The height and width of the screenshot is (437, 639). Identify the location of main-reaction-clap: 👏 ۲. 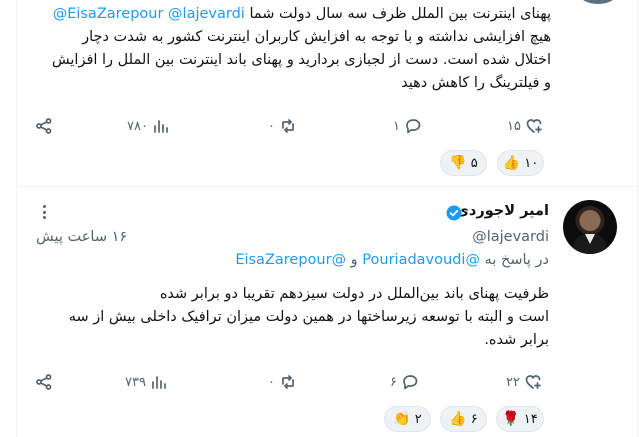
(407, 419).